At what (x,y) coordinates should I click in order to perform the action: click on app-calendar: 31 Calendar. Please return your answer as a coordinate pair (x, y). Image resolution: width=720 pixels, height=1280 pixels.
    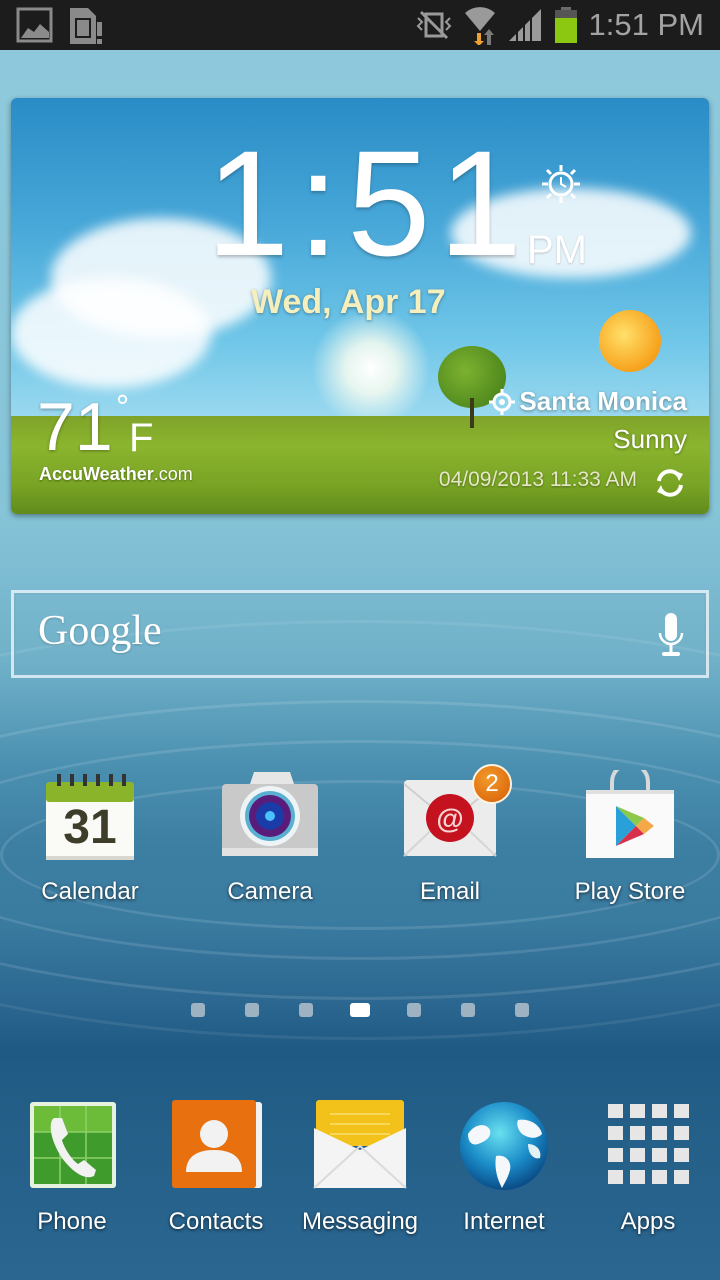
    Looking at the image, I should click on (90, 838).